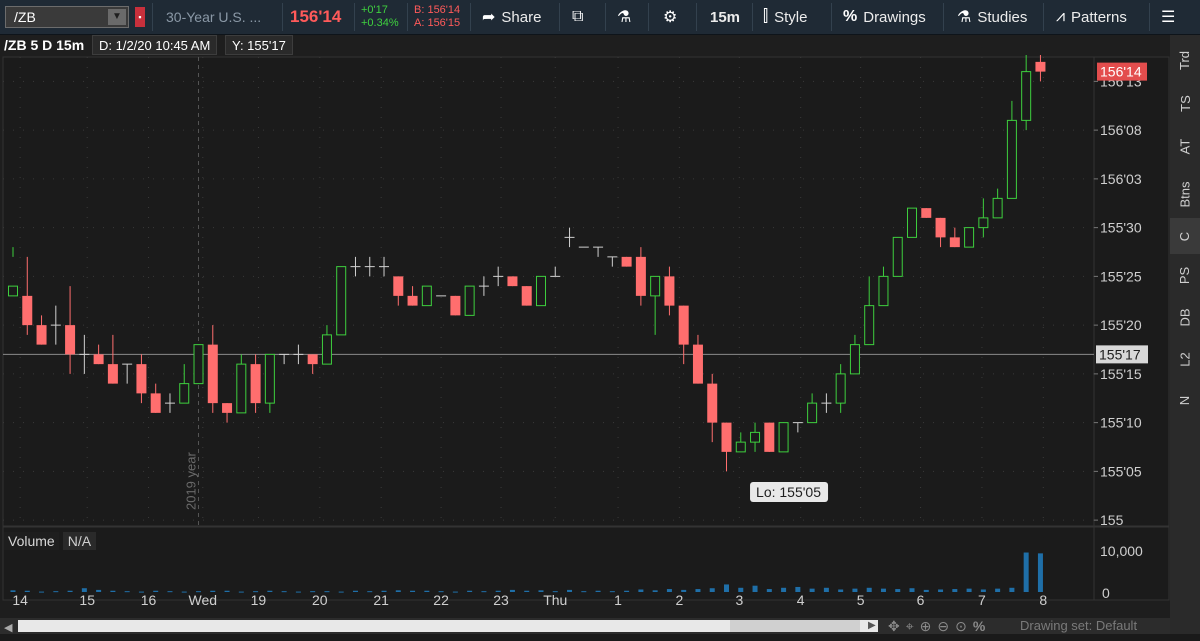 Image resolution: width=1200 pixels, height=641 pixels. What do you see at coordinates (1185, 194) in the screenshot?
I see `side-tab-btns: Btns` at bounding box center [1185, 194].